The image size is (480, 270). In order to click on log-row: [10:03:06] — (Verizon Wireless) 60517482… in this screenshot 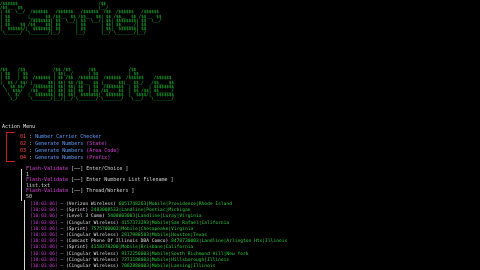, I will do `click(131, 204)`.